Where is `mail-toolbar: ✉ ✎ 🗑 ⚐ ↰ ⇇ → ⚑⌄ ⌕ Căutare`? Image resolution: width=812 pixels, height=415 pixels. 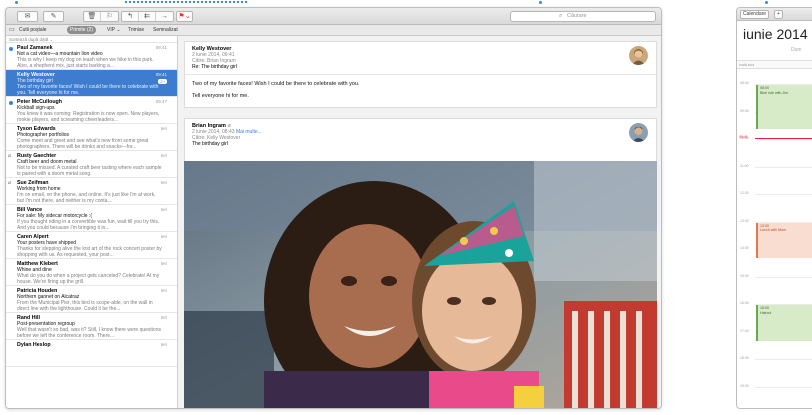
mail-toolbar: ✉ ✎ 🗑 ⚐ ↰ ⇇ → ⚑⌄ ⌕ Căutare is located at coordinates (333, 16).